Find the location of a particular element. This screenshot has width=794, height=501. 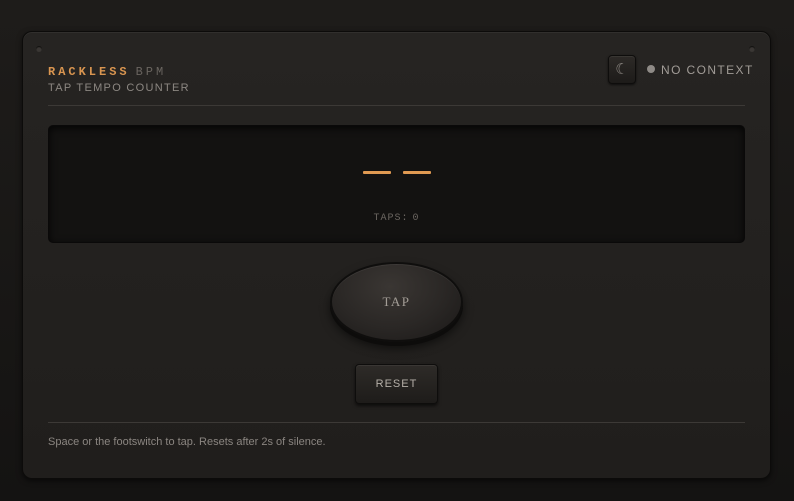

taps-count: 0 is located at coordinates (416, 218).